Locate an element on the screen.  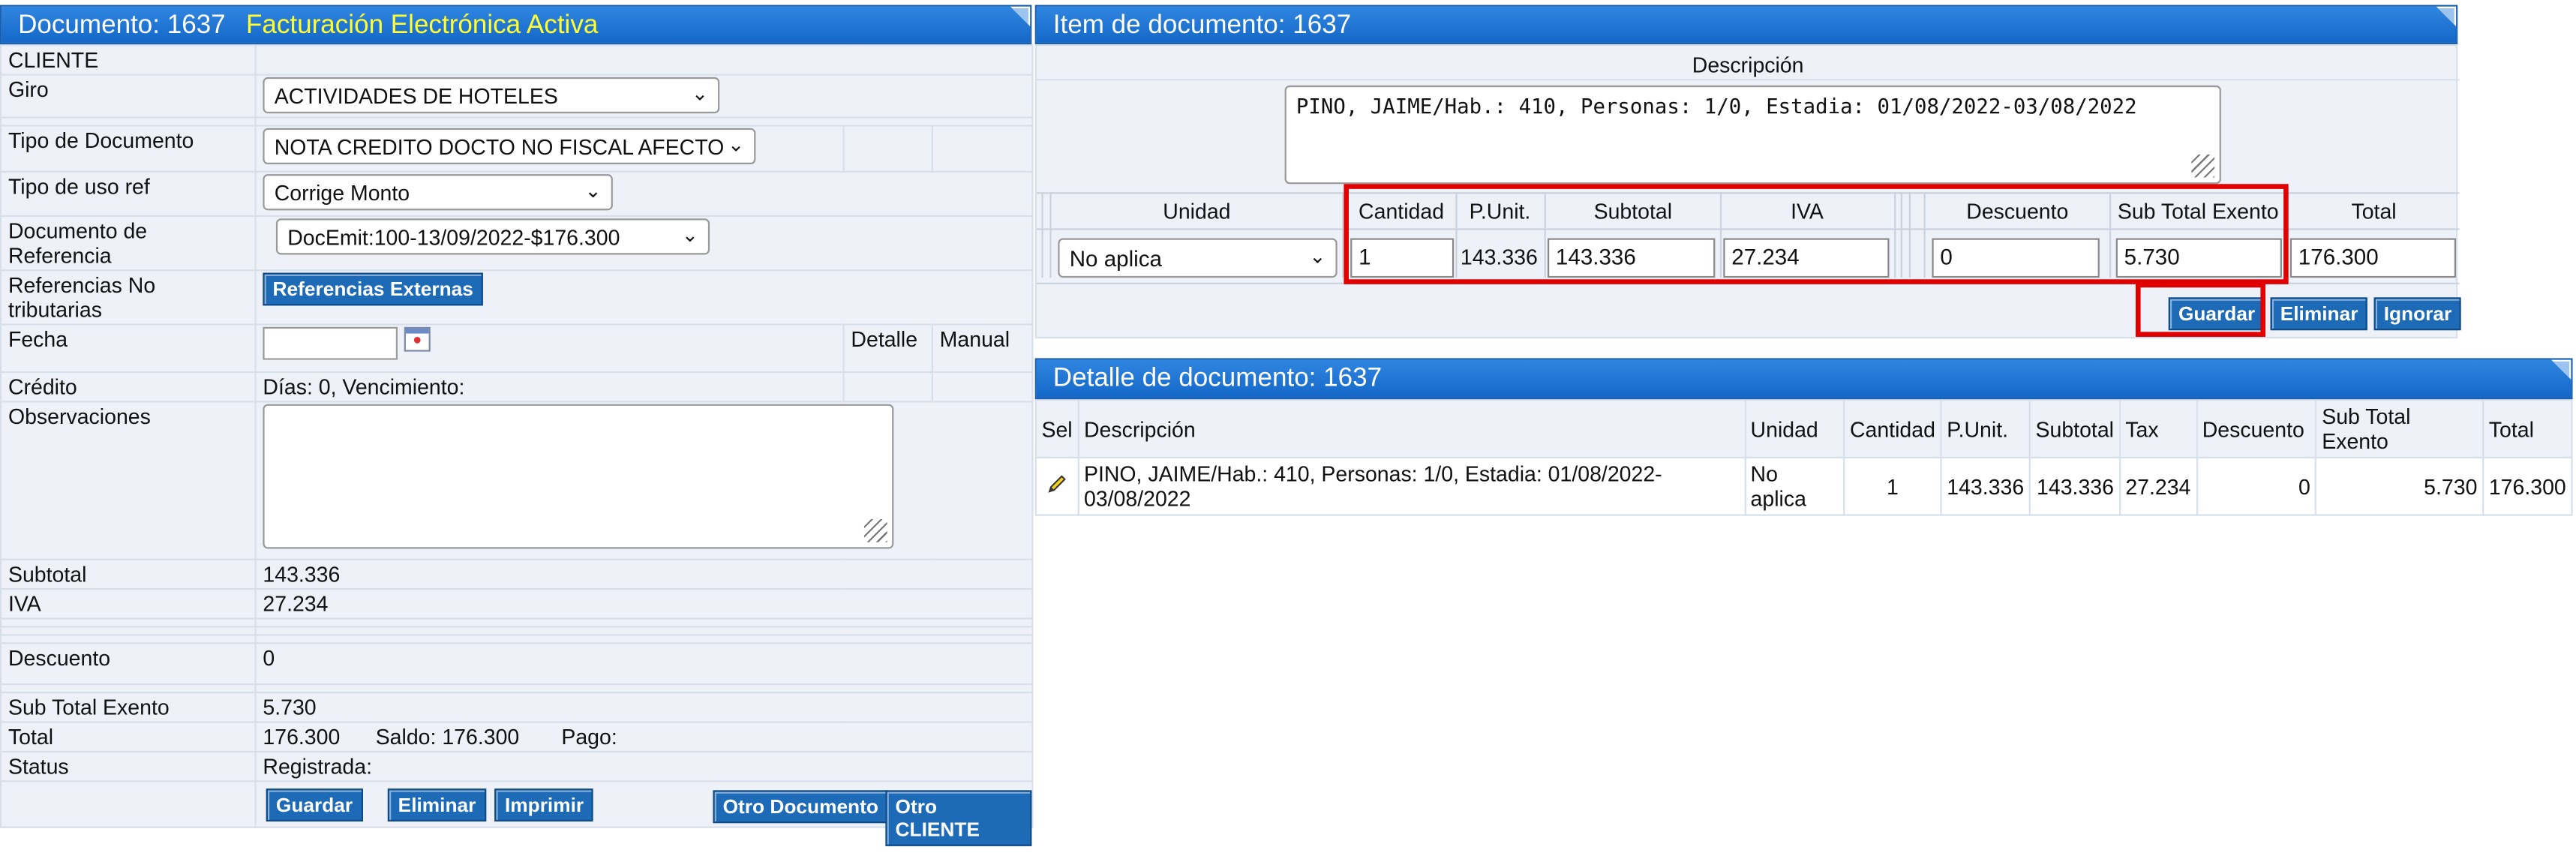
giro-select: ACTIVIDADES DE HOTELES ⌄ is located at coordinates (491, 95).